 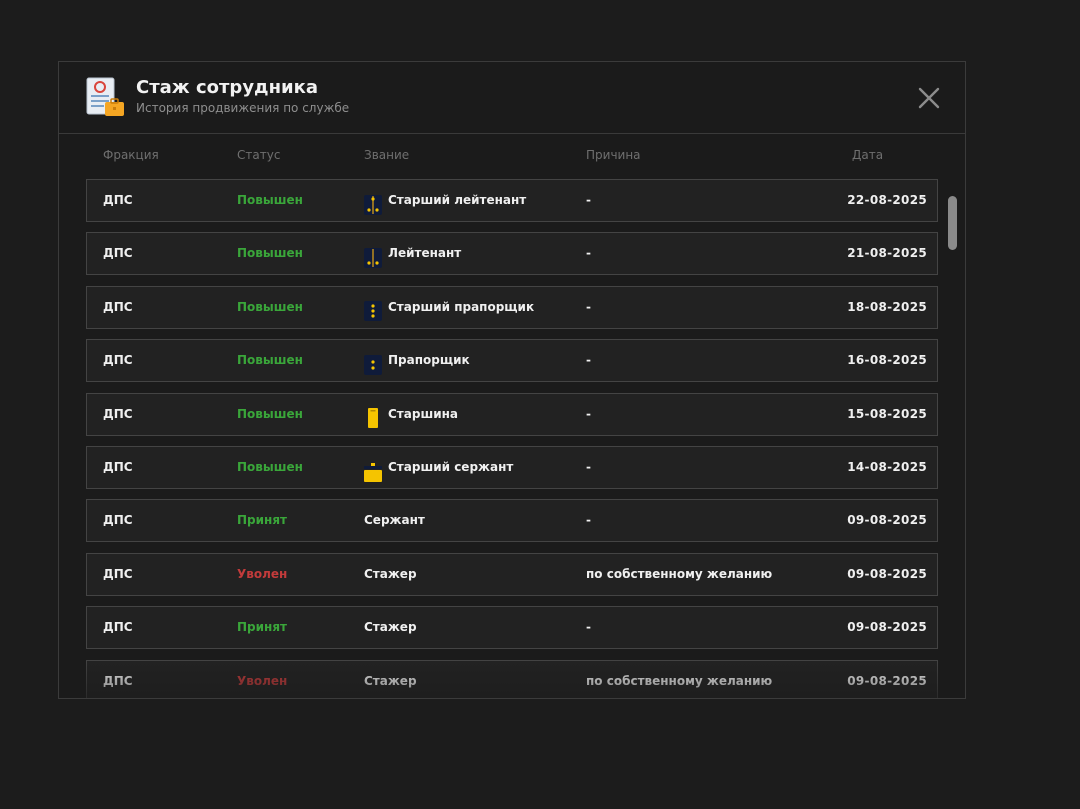 What do you see at coordinates (429, 360) in the screenshot?
I see `rank-label: Прапорщик` at bounding box center [429, 360].